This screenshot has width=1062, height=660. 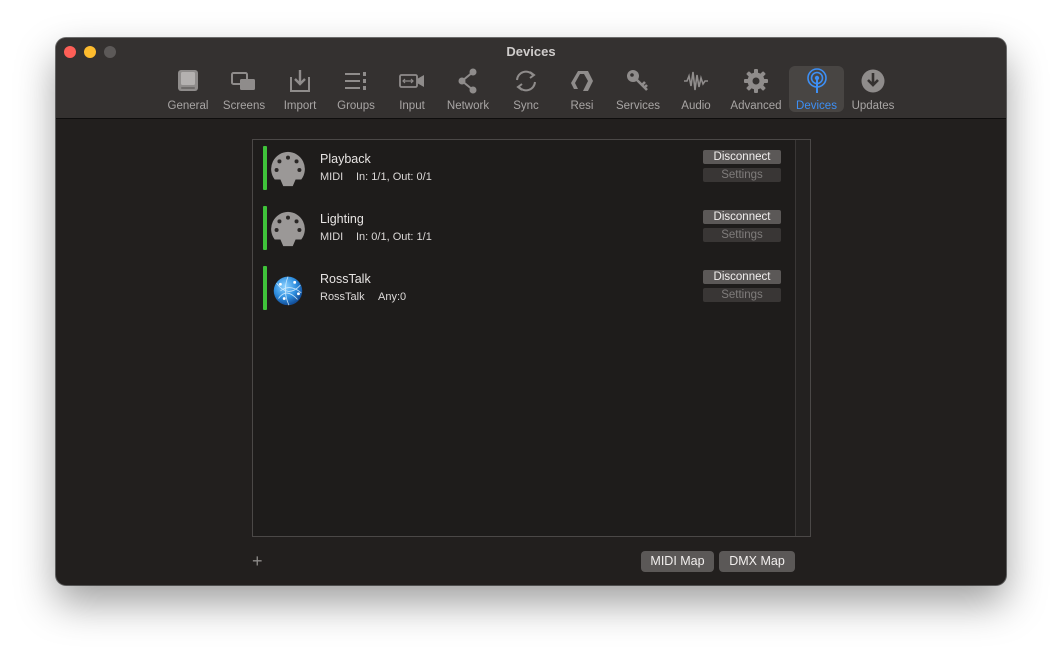 What do you see at coordinates (756, 106) in the screenshot?
I see `toolbar-item-label: Advanced` at bounding box center [756, 106].